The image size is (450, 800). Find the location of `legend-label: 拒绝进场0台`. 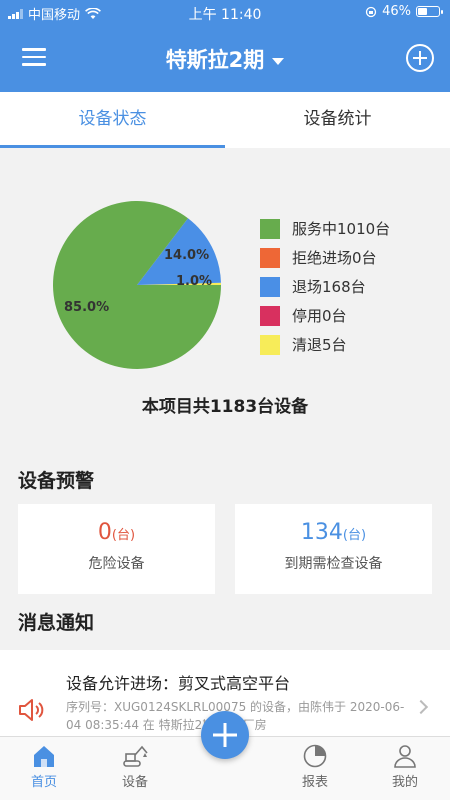

legend-label: 拒绝进场0台 is located at coordinates (334, 258).